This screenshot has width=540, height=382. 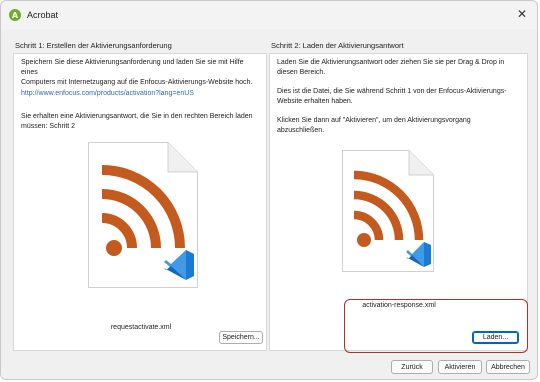 What do you see at coordinates (508, 367) in the screenshot?
I see `cancel-button: Abbrechen` at bounding box center [508, 367].